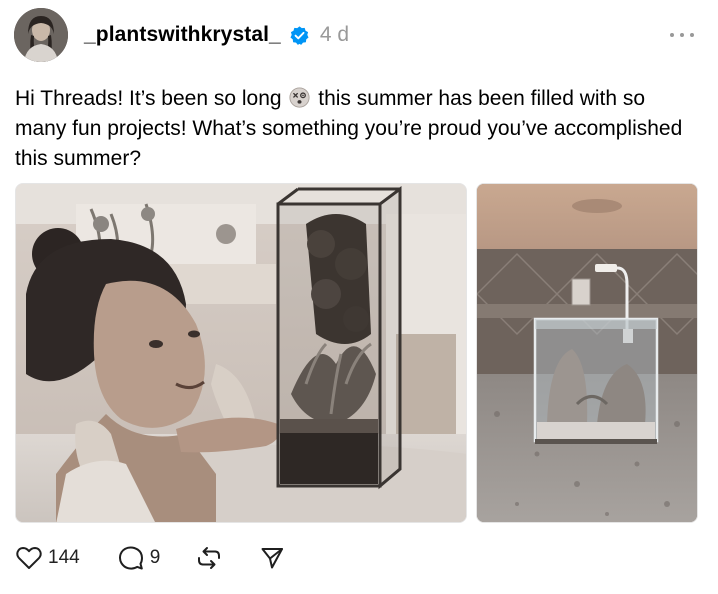 This screenshot has height=594, width=718. I want to click on comment-icon, so click(130, 558).